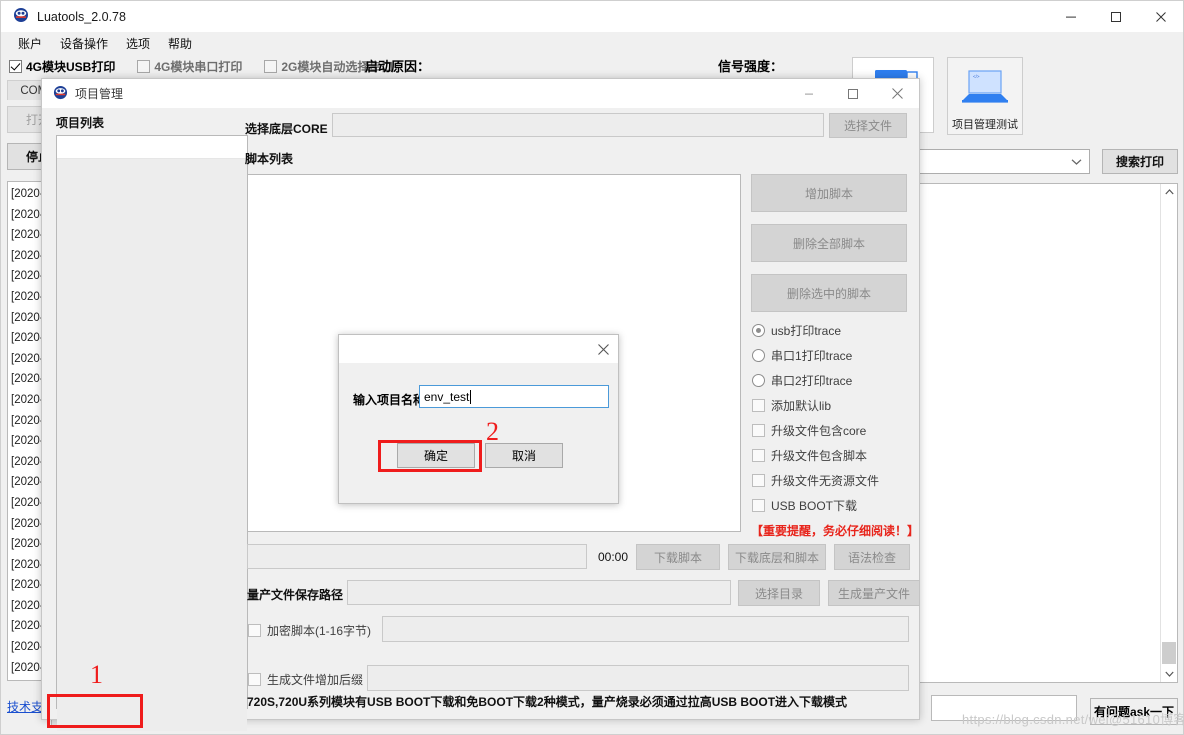 The height and width of the screenshot is (735, 1184). I want to click on menu-bar: 账户 设备操作 选项 帮助, so click(592, 43).